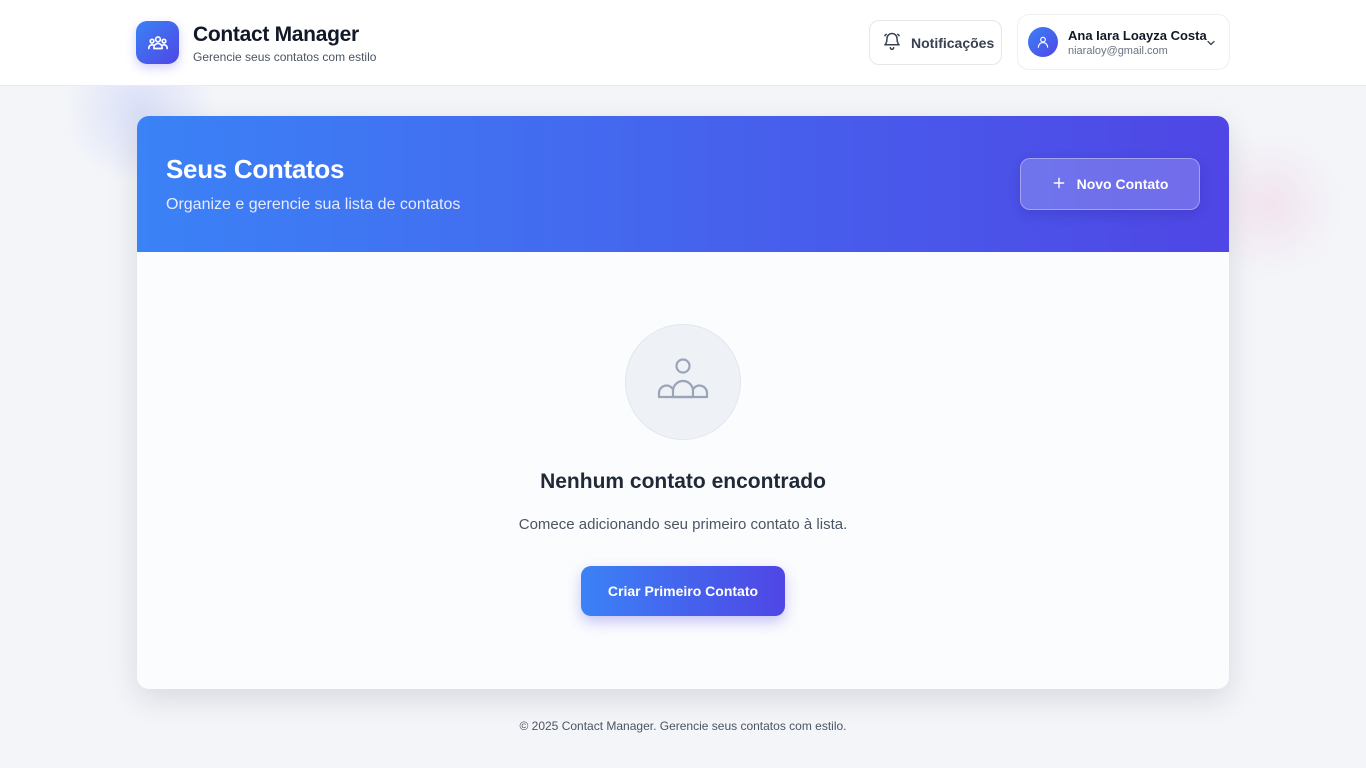 The height and width of the screenshot is (768, 1366). I want to click on notifications-label: Notificações, so click(953, 42).